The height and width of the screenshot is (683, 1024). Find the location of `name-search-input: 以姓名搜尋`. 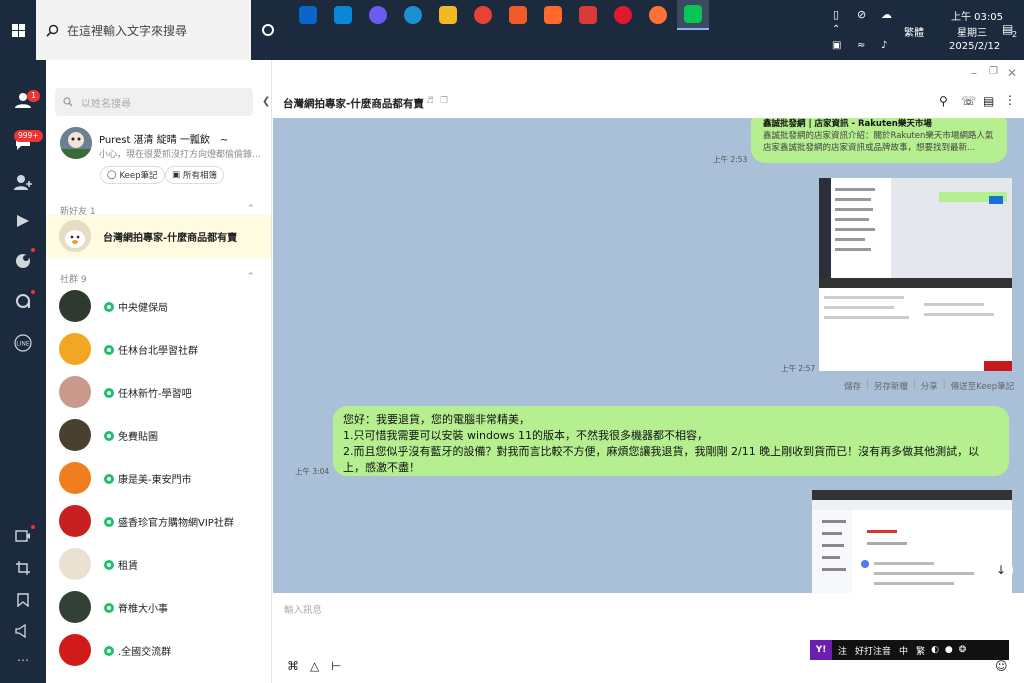

name-search-input: 以姓名搜尋 is located at coordinates (154, 102).